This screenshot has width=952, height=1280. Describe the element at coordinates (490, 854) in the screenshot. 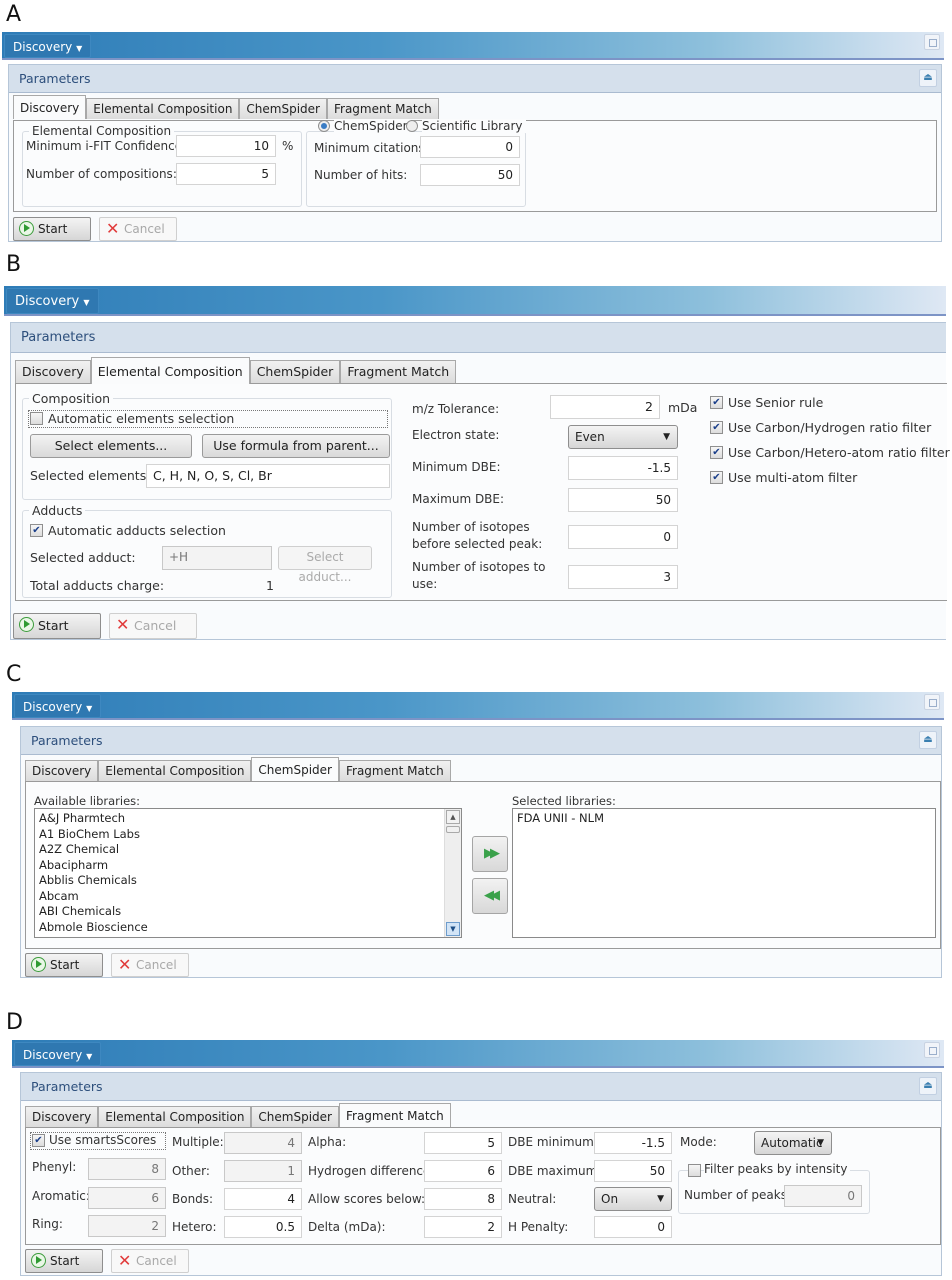

I see `add-library-button: ▶▶` at that location.